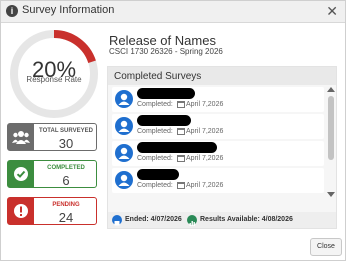 This screenshot has height=261, width=346. I want to click on total-surveyed-card: TOTAL SURVEYED 30, so click(52, 137).